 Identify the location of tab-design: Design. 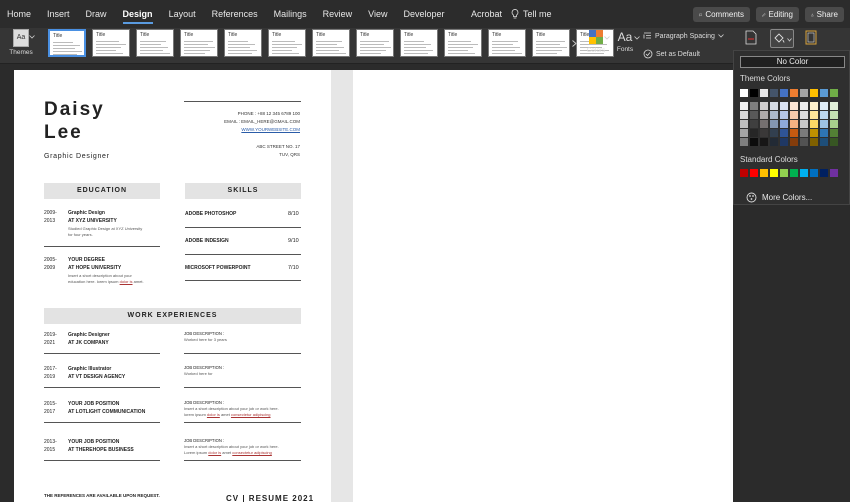
(138, 14).